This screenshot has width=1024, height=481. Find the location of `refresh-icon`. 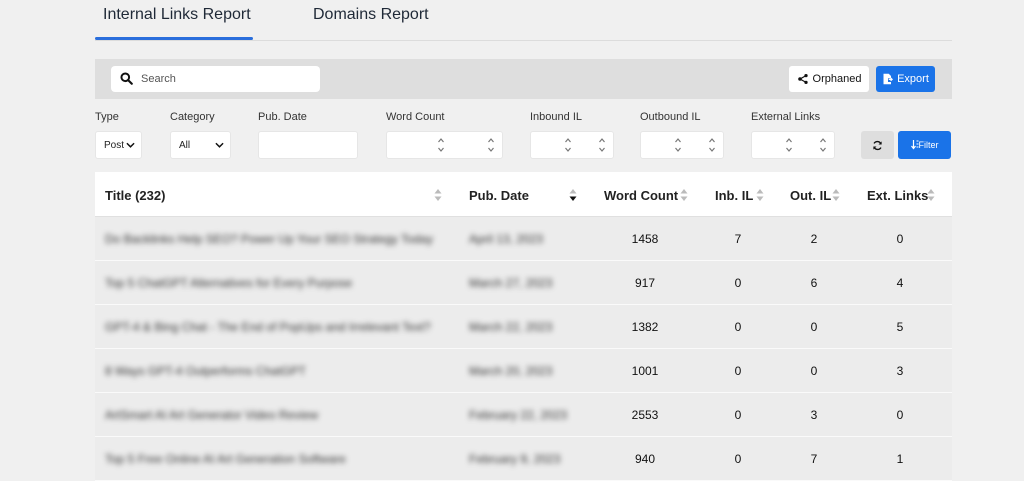

refresh-icon is located at coordinates (877, 145).